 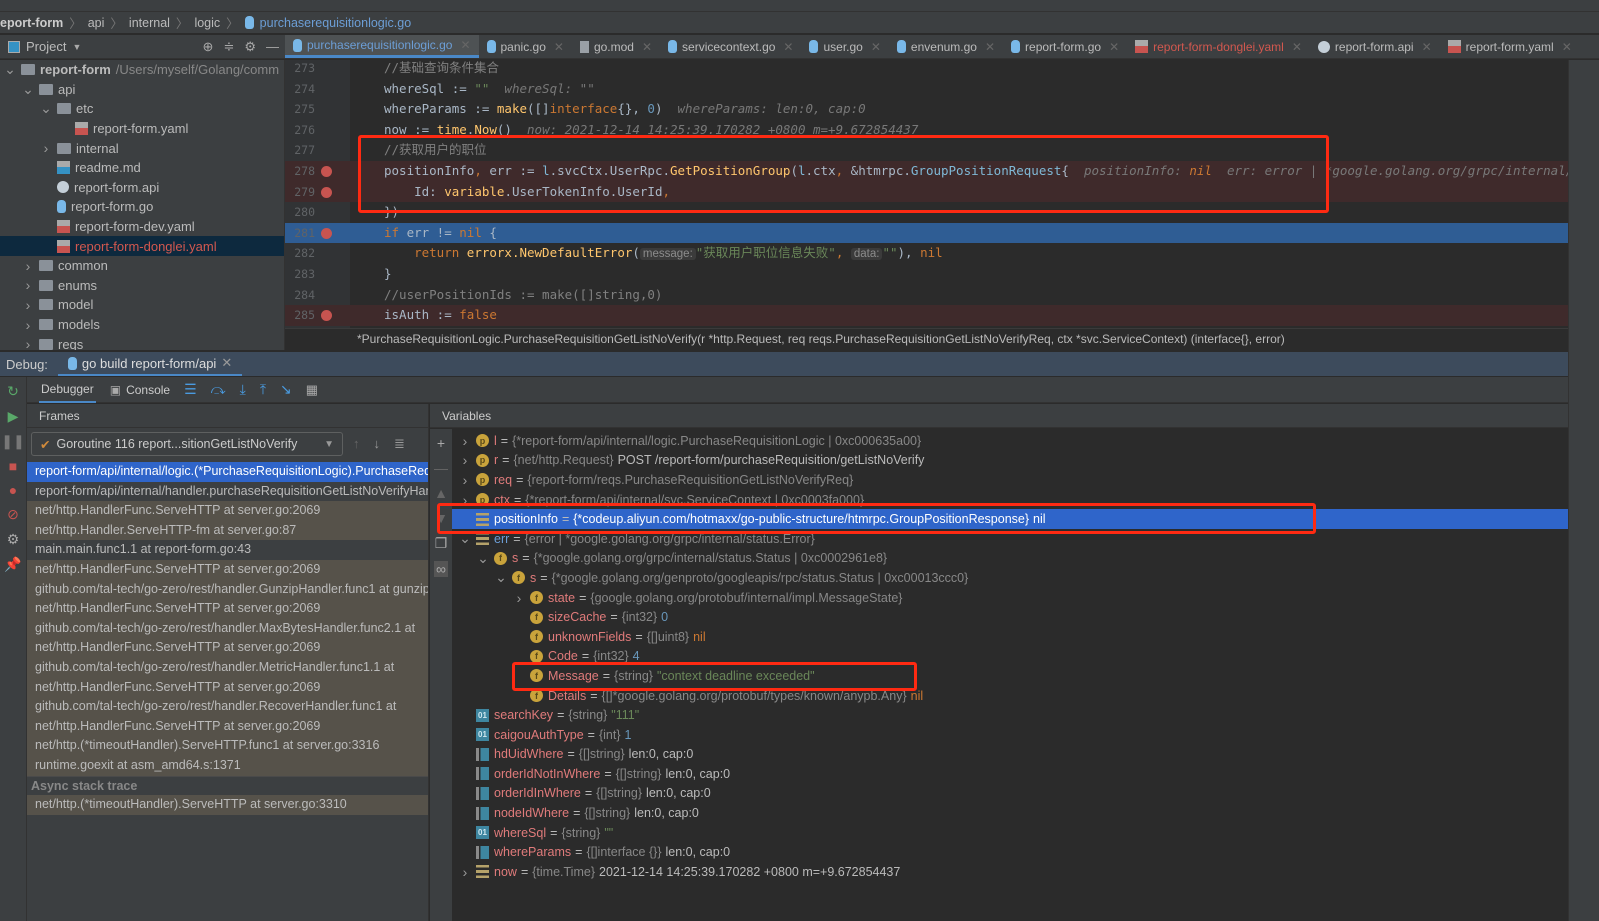 I want to click on breadcrumb-current: purchaserequisitionlogic.go, so click(x=335, y=23).